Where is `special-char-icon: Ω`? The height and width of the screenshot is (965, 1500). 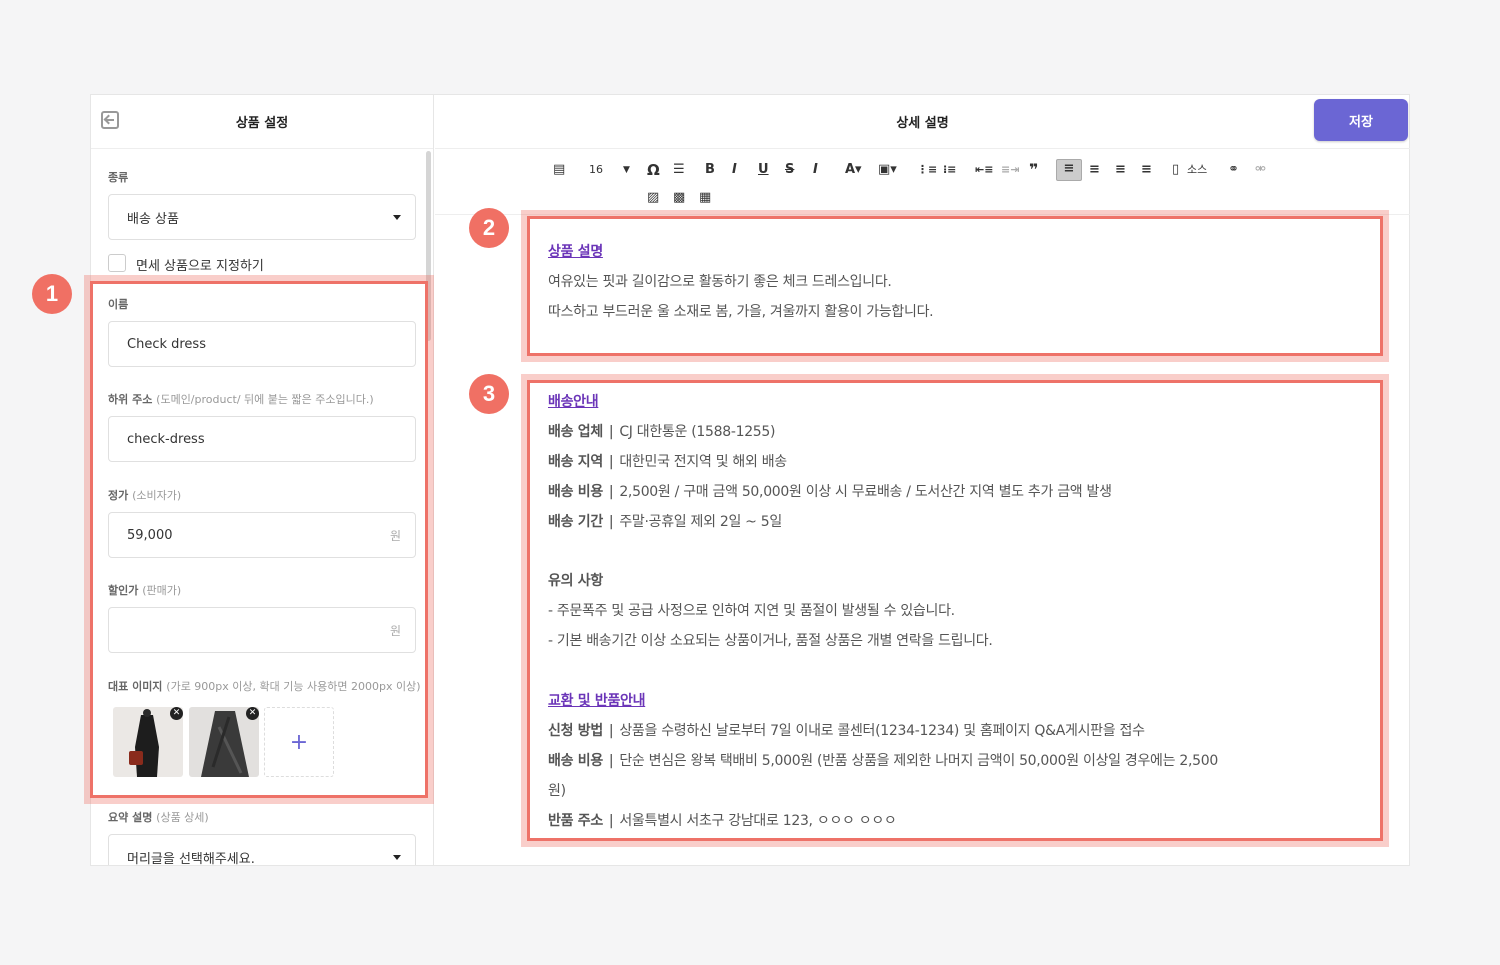
special-char-icon: Ω is located at coordinates (653, 170).